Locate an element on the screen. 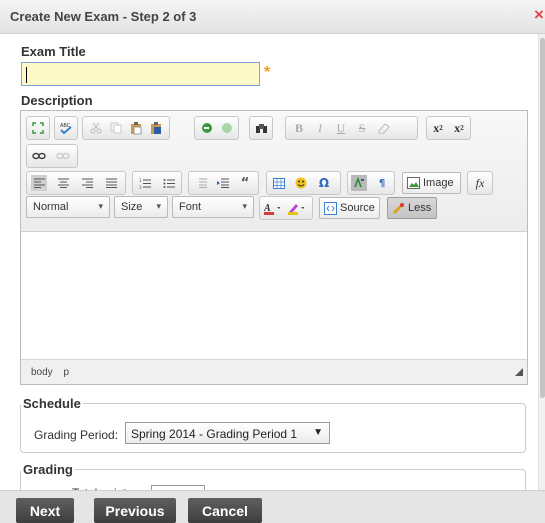 Image resolution: width=545 pixels, height=523 pixels. paste-icon is located at coordinates (136, 128).